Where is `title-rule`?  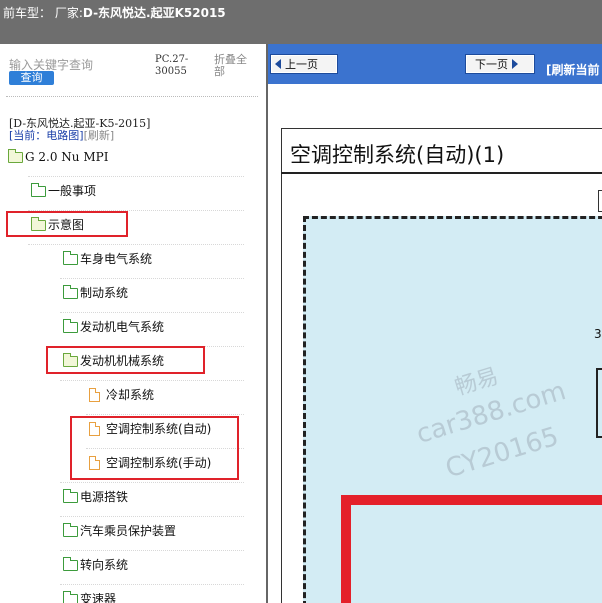 title-rule is located at coordinates (441, 173).